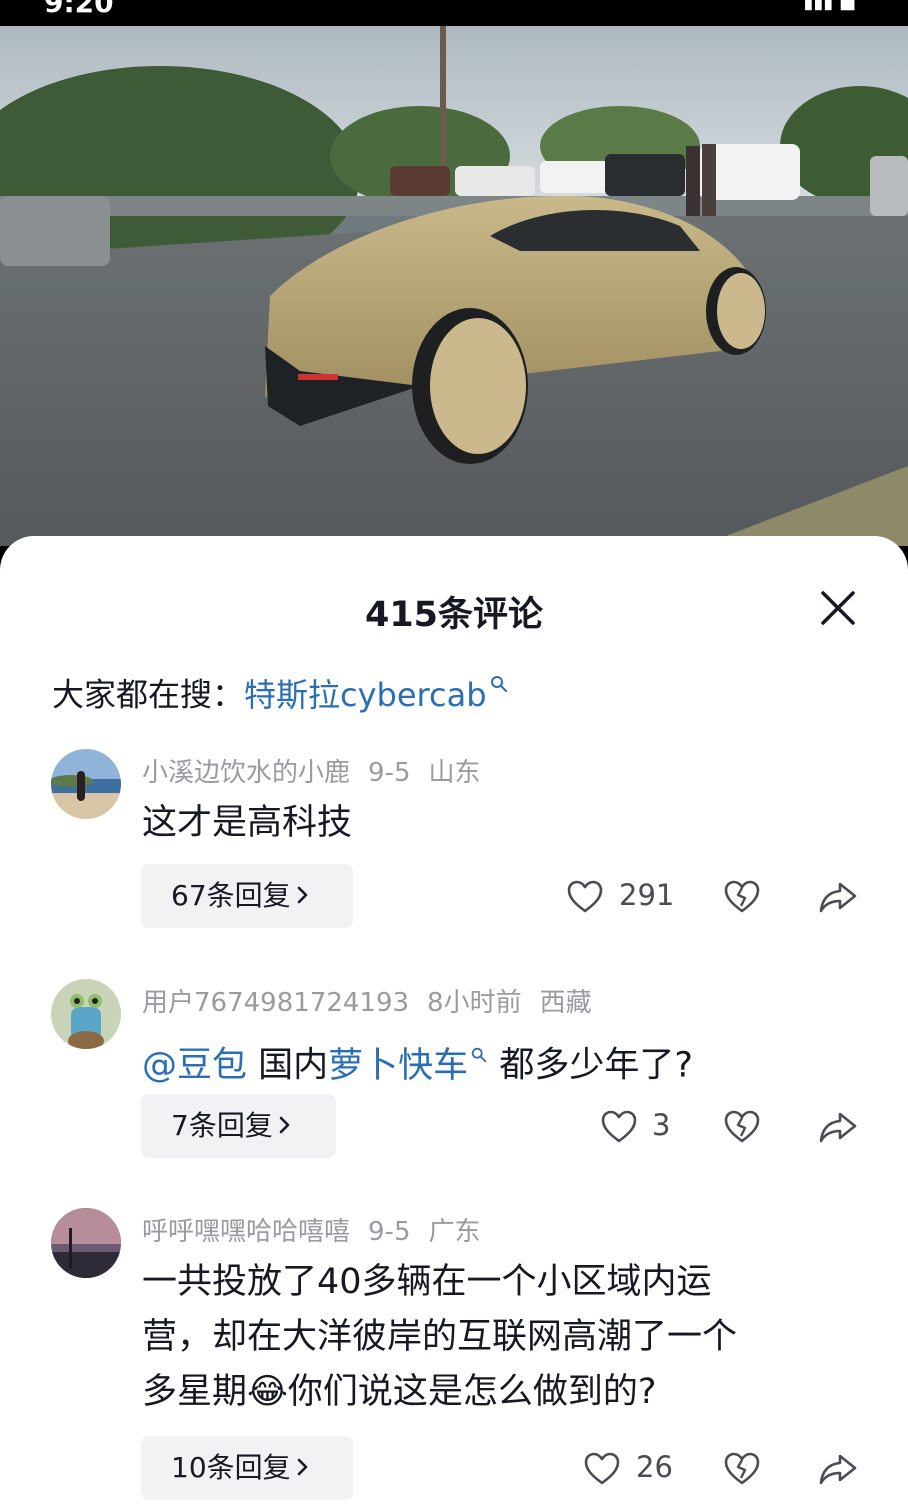 This screenshot has height=1511, width=908. Describe the element at coordinates (596, 1065) in the screenshot. I see `comment-text-part: 都多少年了?` at that location.